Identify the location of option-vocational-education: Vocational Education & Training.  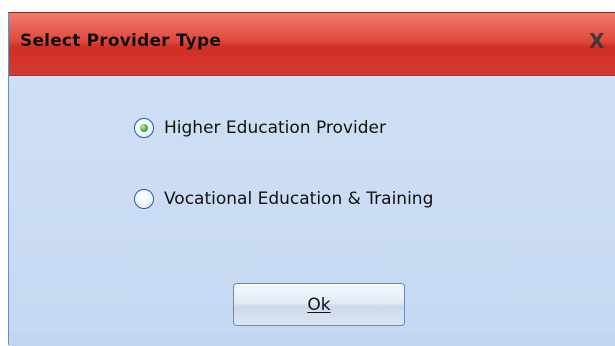
(283, 199).